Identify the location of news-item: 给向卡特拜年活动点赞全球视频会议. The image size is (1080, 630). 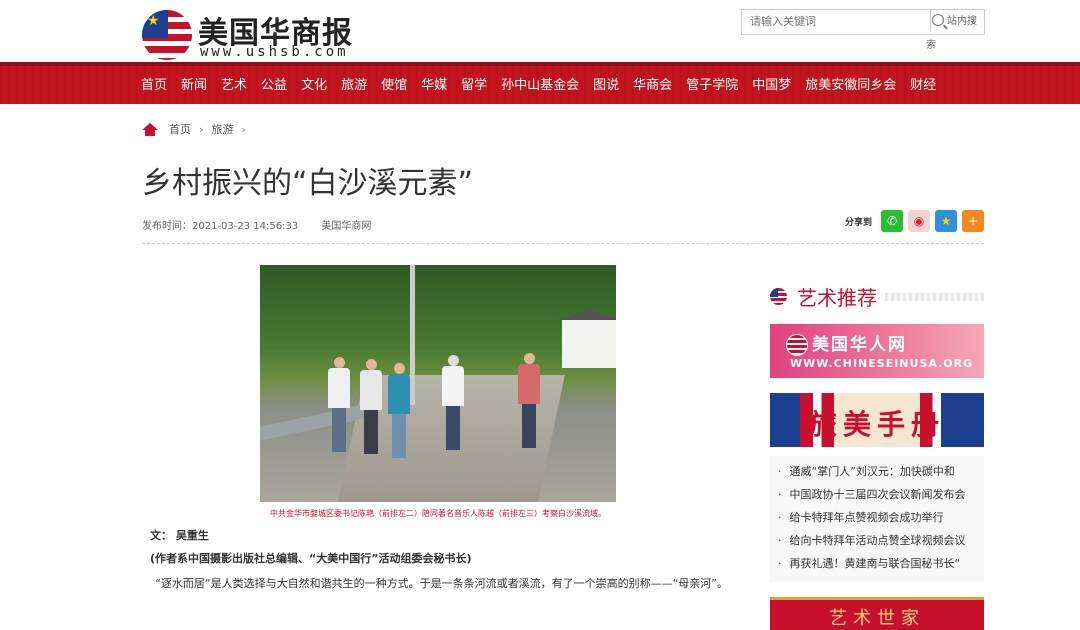
(881, 540).